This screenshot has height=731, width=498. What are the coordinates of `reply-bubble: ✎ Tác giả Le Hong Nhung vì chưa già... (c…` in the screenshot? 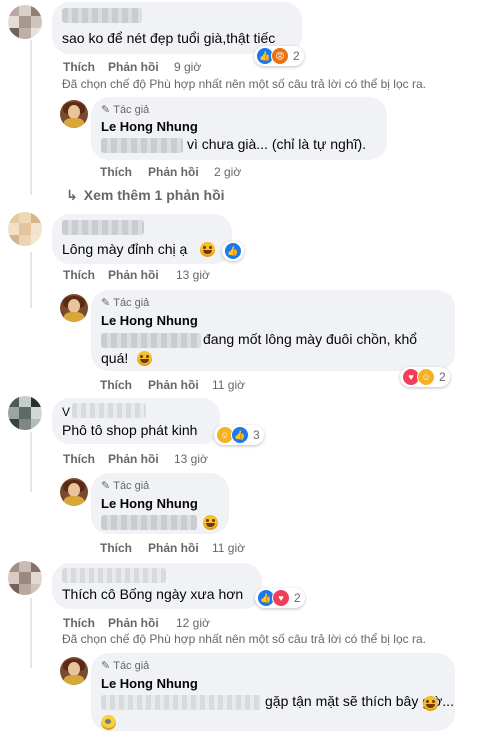 It's located at (239, 128).